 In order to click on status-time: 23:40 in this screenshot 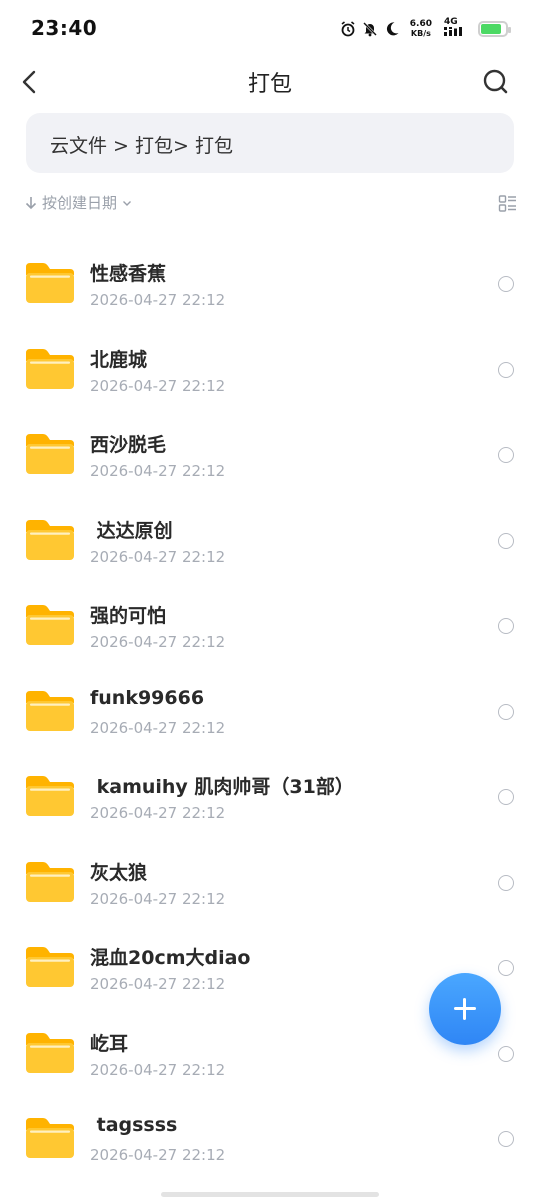, I will do `click(64, 28)`.